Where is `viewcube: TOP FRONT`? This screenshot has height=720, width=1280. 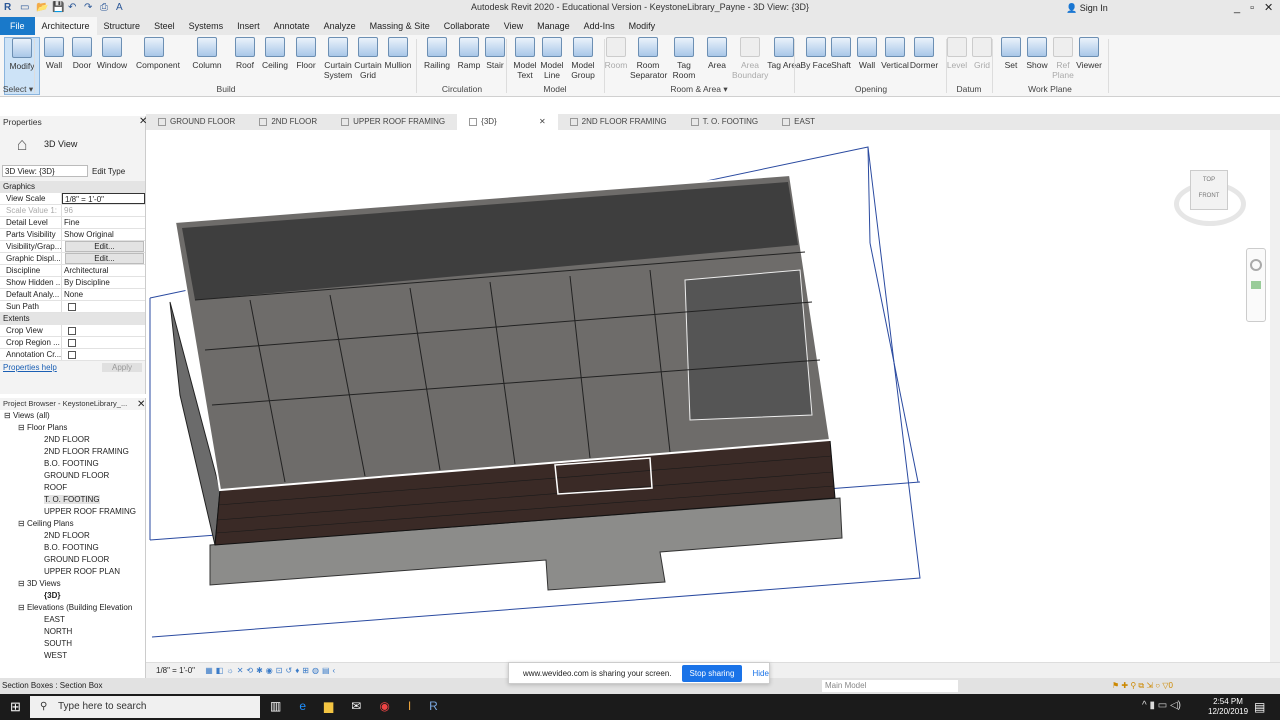
viewcube: TOP FRONT is located at coordinates (1210, 203).